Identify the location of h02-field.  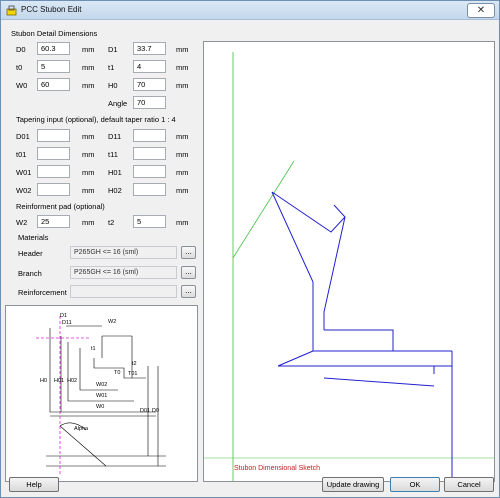
(149, 189).